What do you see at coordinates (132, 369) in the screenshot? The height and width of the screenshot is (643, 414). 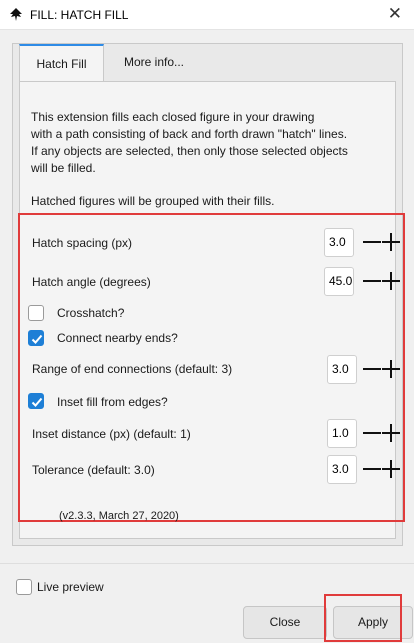 I see `range-end-label: Range of end connections (default: 3)` at bounding box center [132, 369].